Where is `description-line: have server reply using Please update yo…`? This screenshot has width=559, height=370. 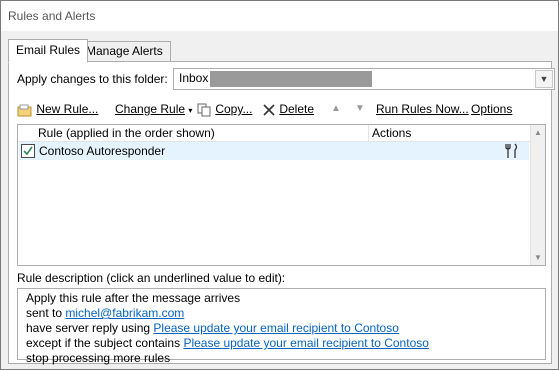
description-line: have server reply using Please update yo… is located at coordinates (212, 328).